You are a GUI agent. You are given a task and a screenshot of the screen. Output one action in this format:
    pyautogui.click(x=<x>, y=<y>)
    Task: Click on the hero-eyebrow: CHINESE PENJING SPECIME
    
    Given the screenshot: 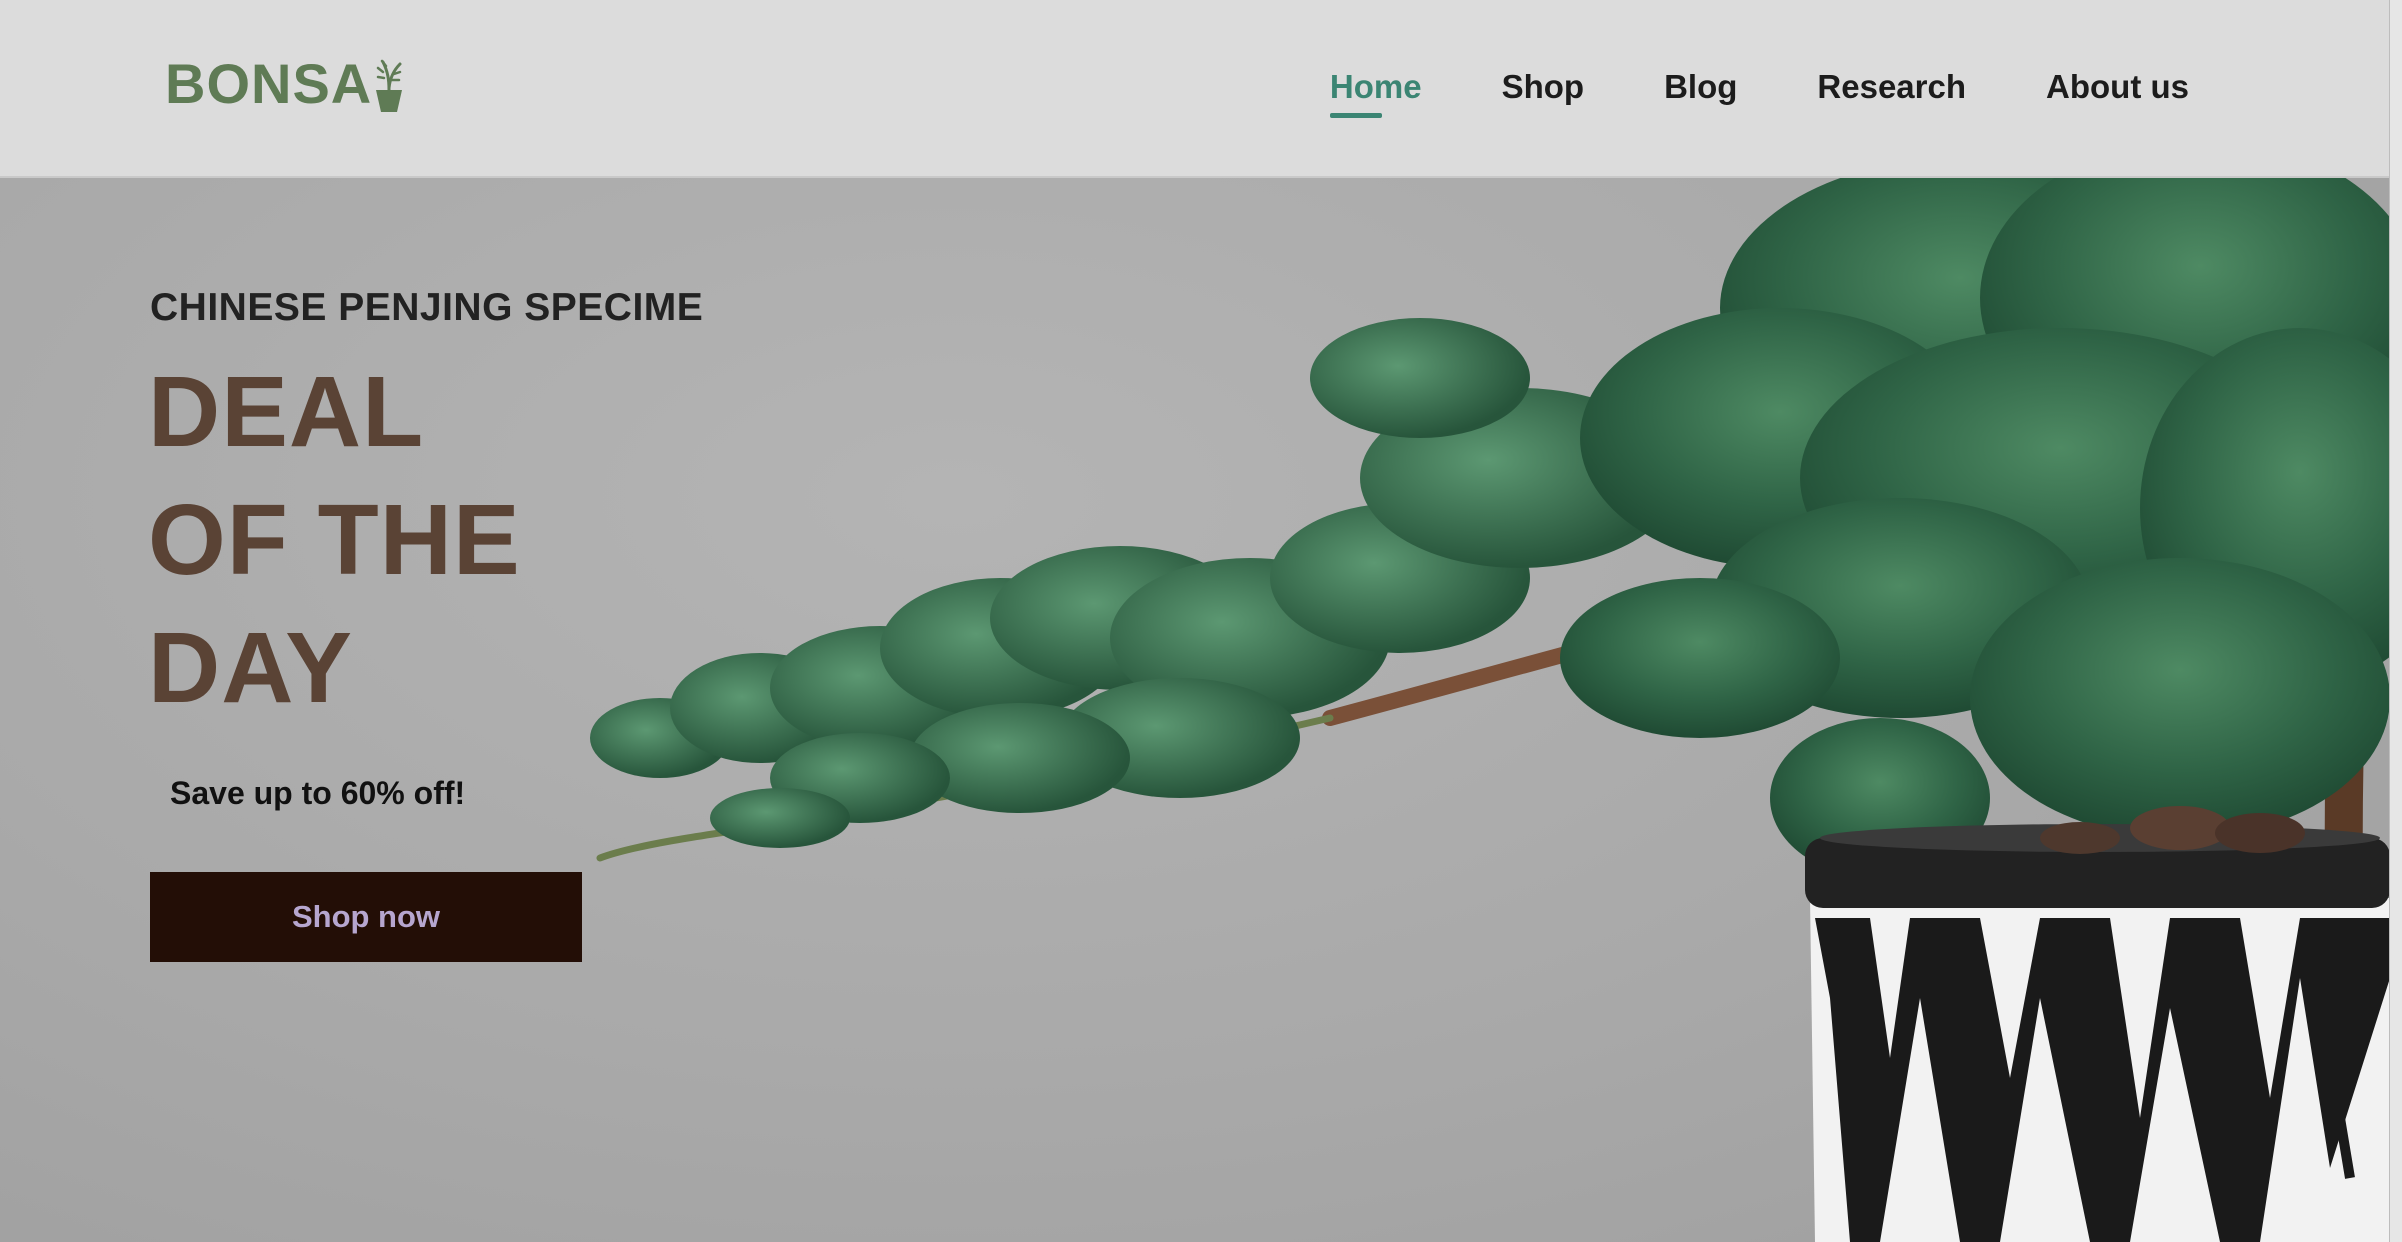 What is the action you would take?
    pyautogui.click(x=427, y=307)
    